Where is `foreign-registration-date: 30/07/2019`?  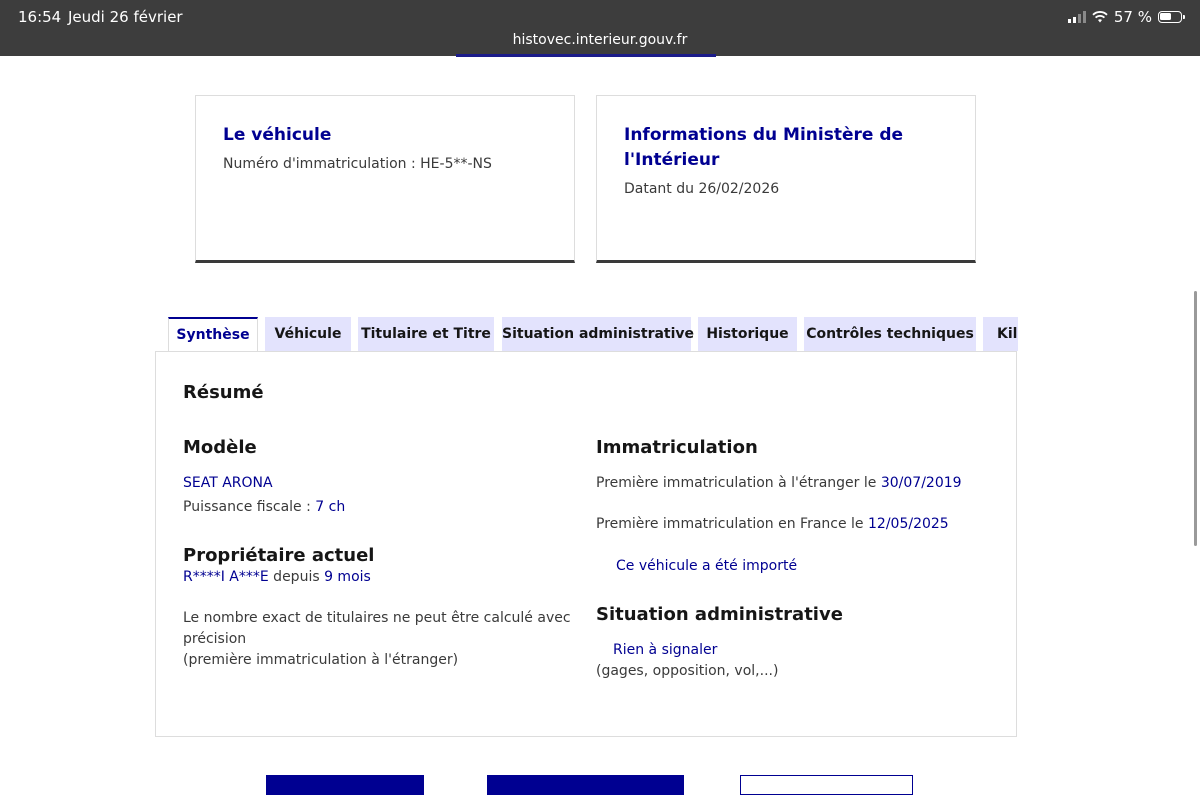 foreign-registration-date: 30/07/2019 is located at coordinates (921, 483).